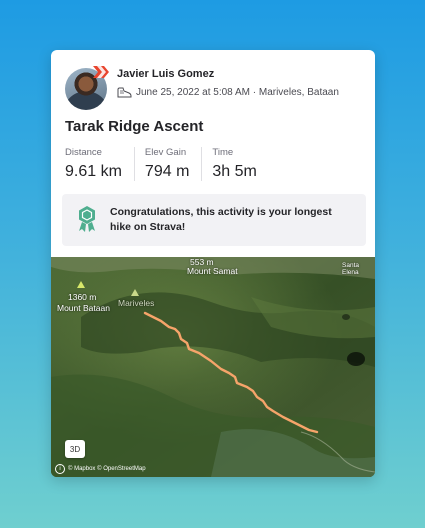 The image size is (425, 528). I want to click on map-label-mariveles: Mariveles, so click(136, 303).